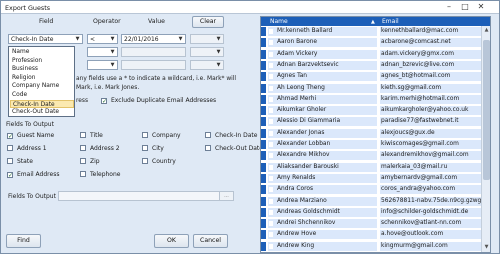 The width and height of the screenshot is (500, 254). What do you see at coordinates (42, 95) in the screenshot?
I see `dropdown-option: Code` at bounding box center [42, 95].